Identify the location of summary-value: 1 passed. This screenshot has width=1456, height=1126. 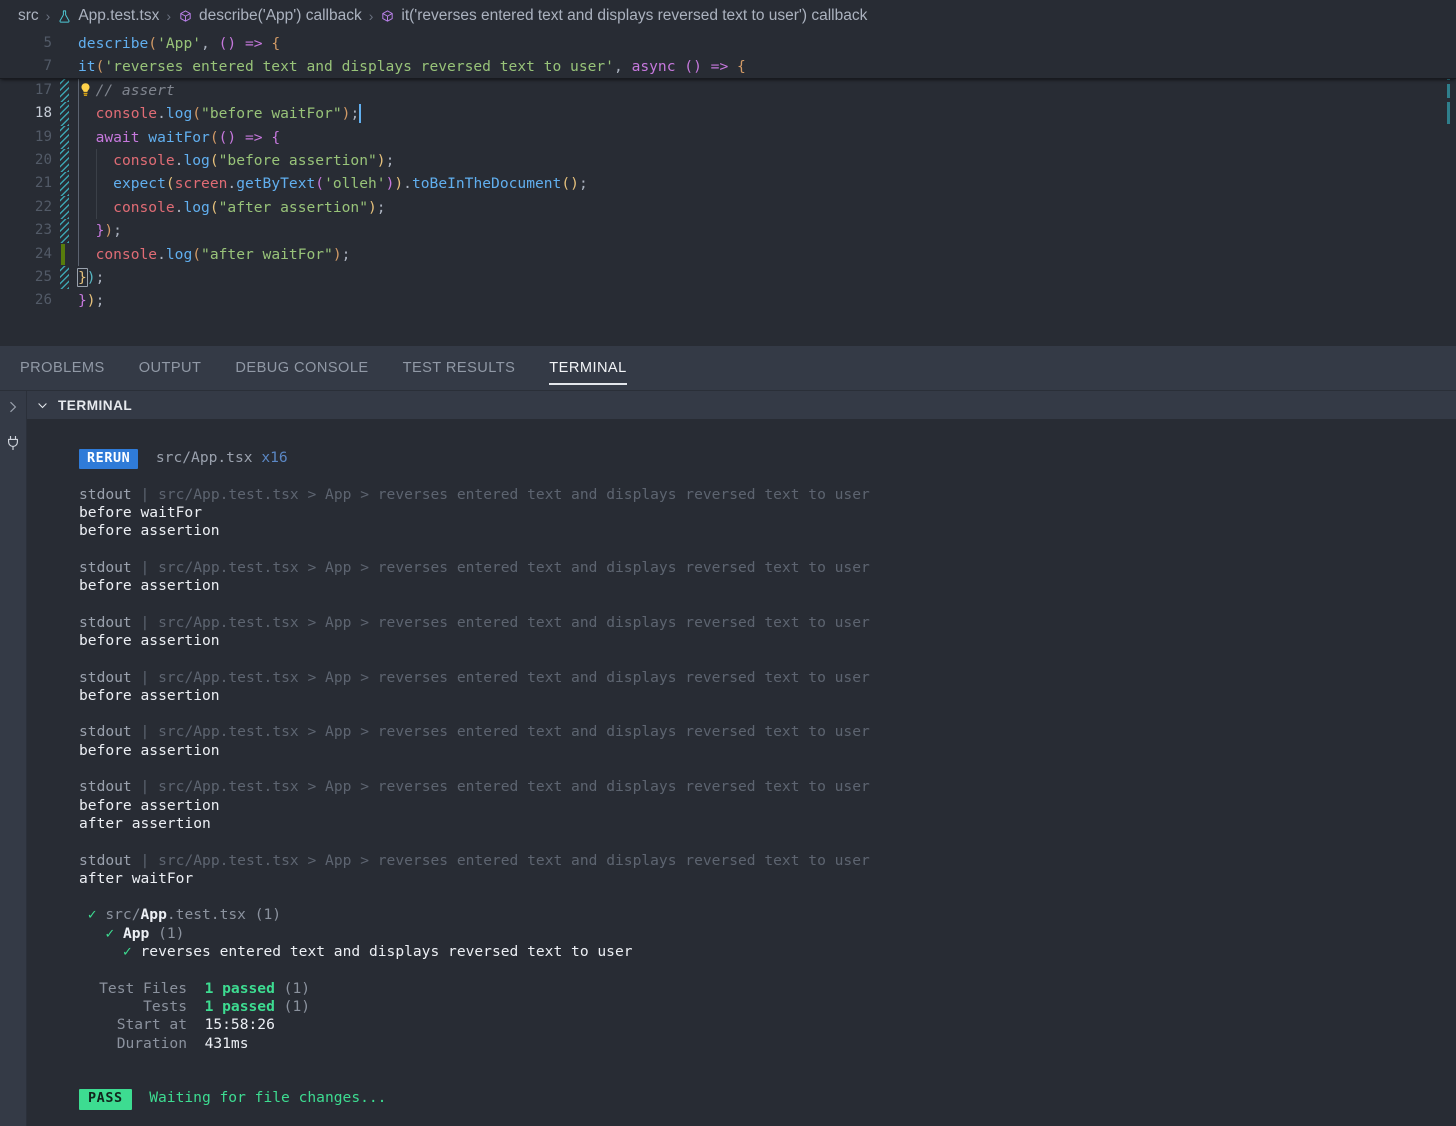
(239, 1006).